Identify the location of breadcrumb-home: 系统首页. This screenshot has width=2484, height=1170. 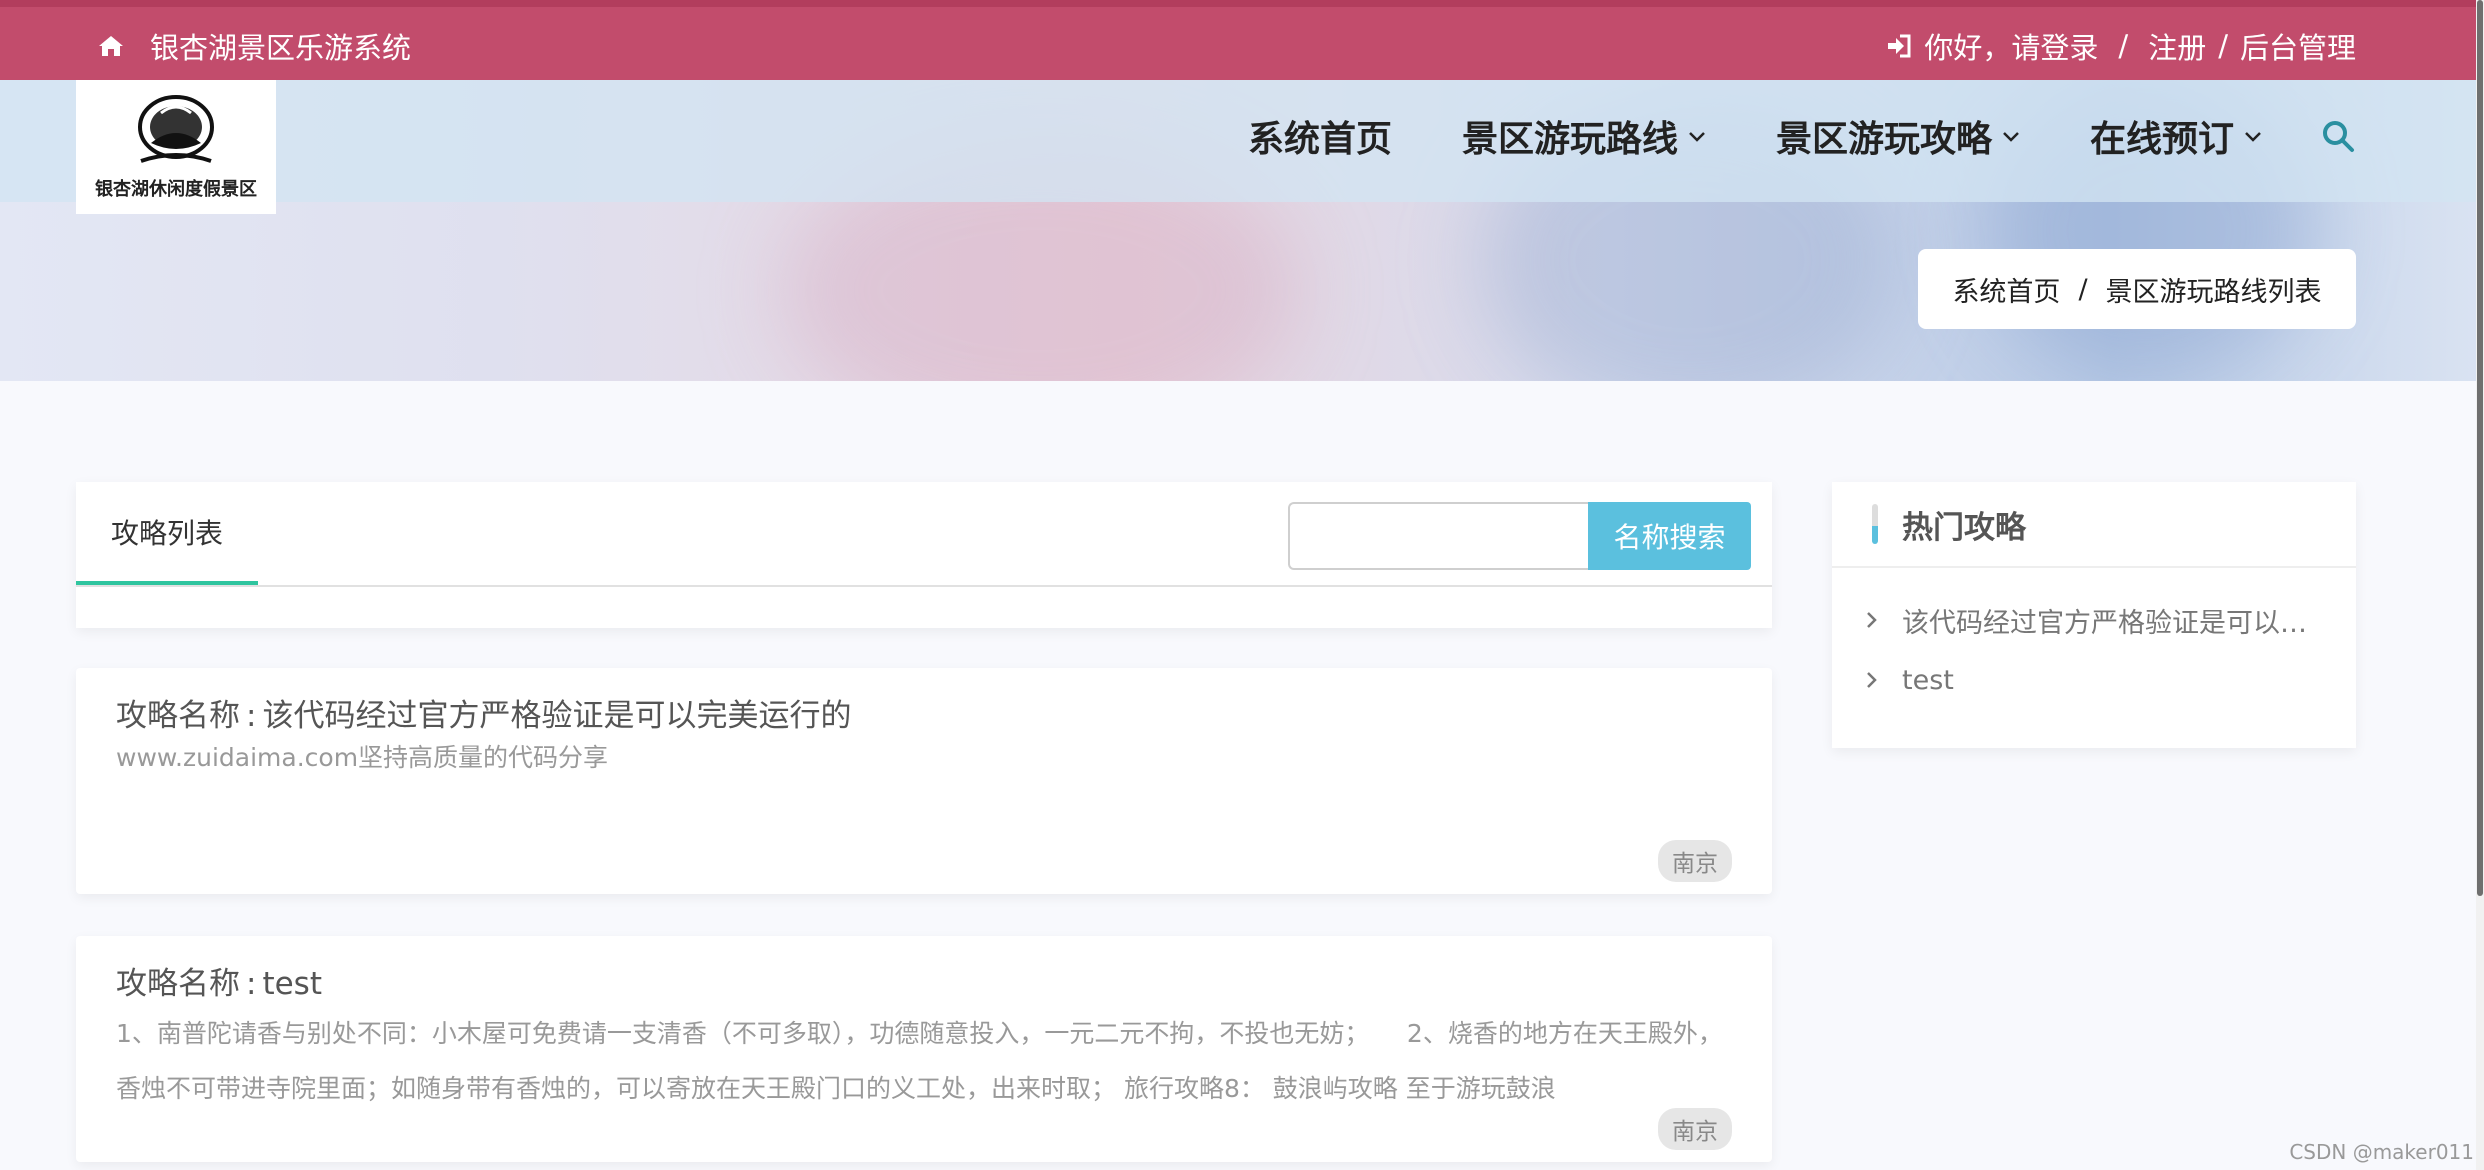
(2006, 289).